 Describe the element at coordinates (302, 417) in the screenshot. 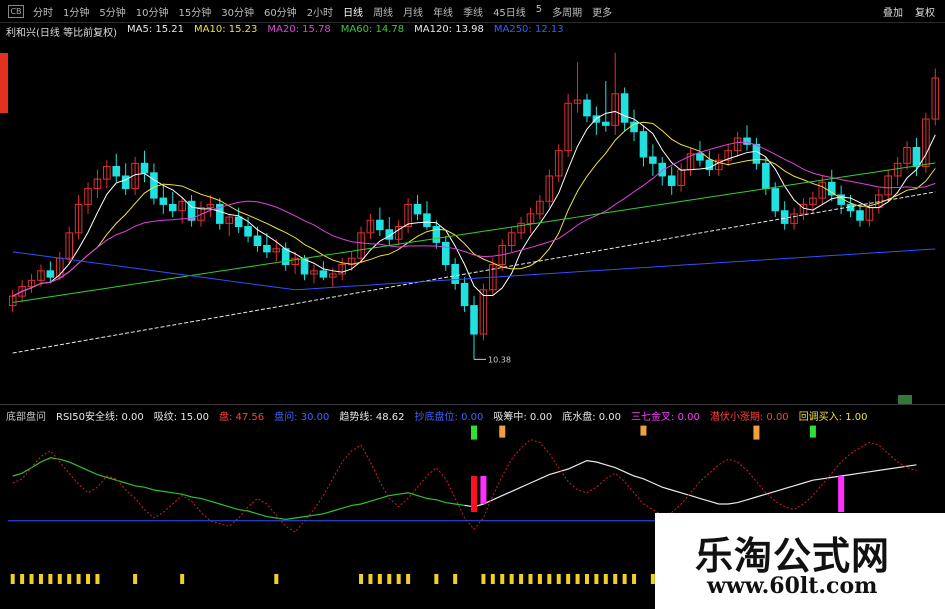

I see `ind-legend-item-4: 盘问: 30.00` at that location.